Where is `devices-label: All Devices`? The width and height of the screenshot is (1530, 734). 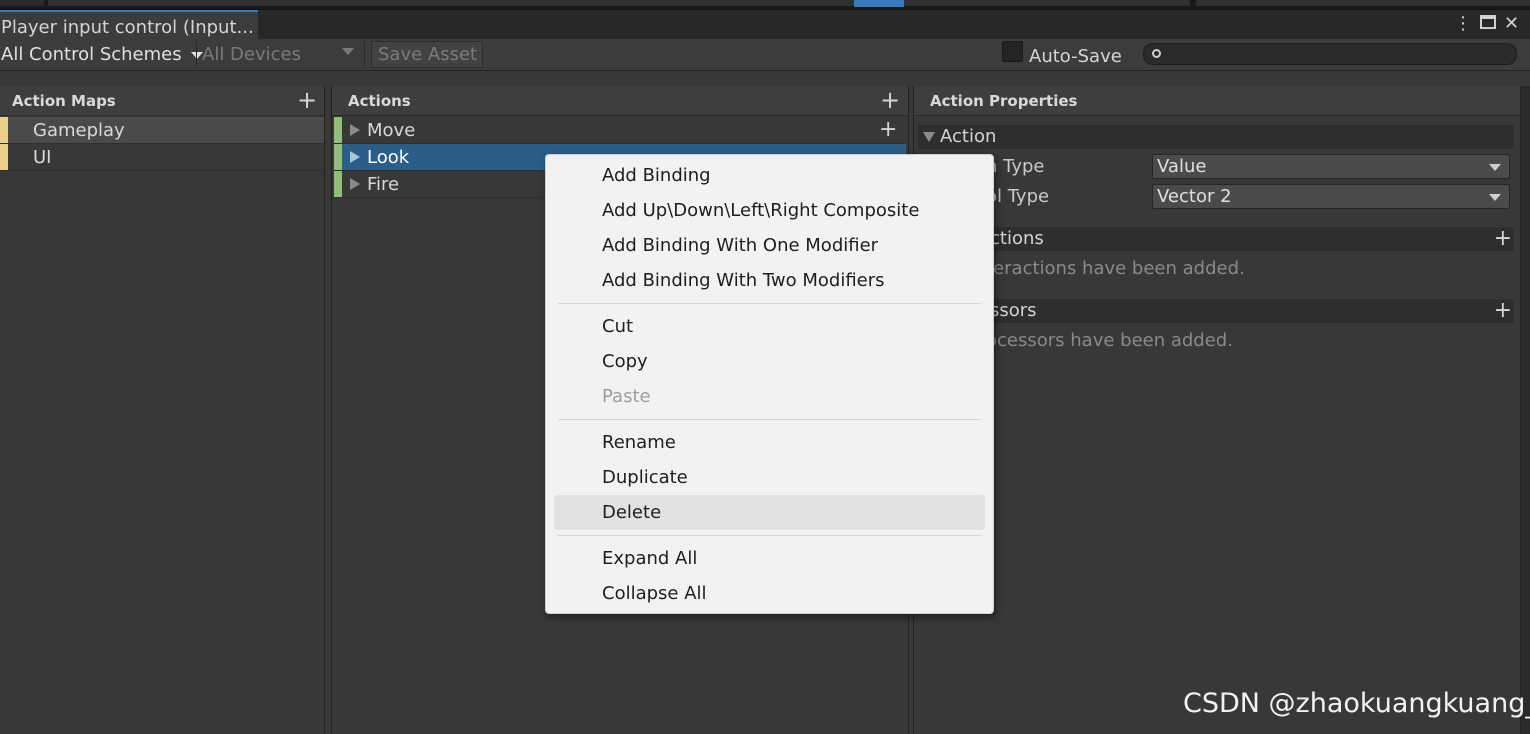
devices-label: All Devices is located at coordinates (251, 54).